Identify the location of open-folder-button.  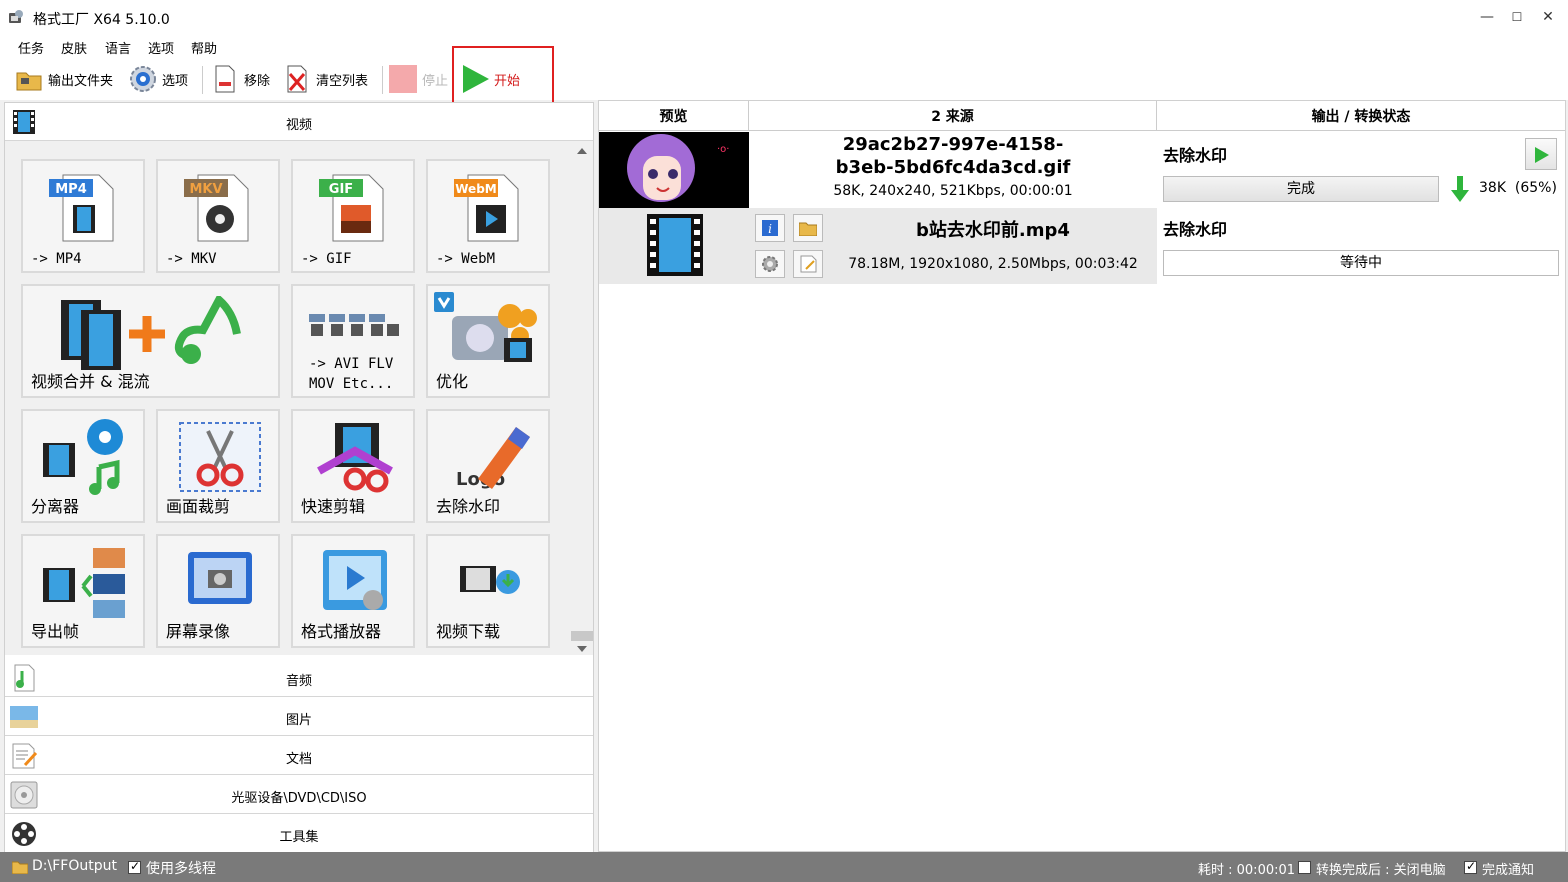
(808, 228).